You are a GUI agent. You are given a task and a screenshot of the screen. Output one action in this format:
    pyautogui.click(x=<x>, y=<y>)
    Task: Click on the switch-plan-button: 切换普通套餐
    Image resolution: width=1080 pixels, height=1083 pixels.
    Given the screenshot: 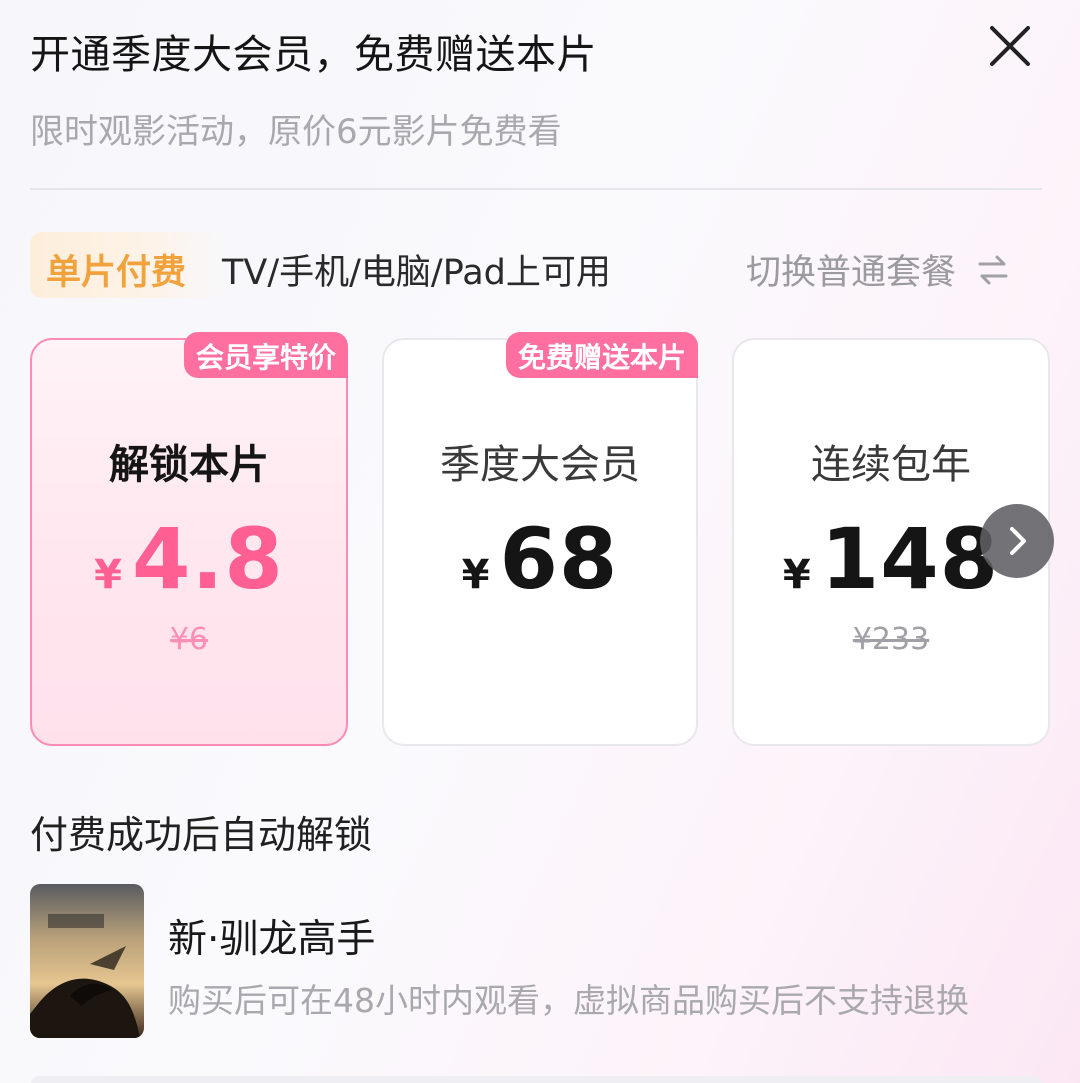 What is the action you would take?
    pyautogui.click(x=879, y=269)
    